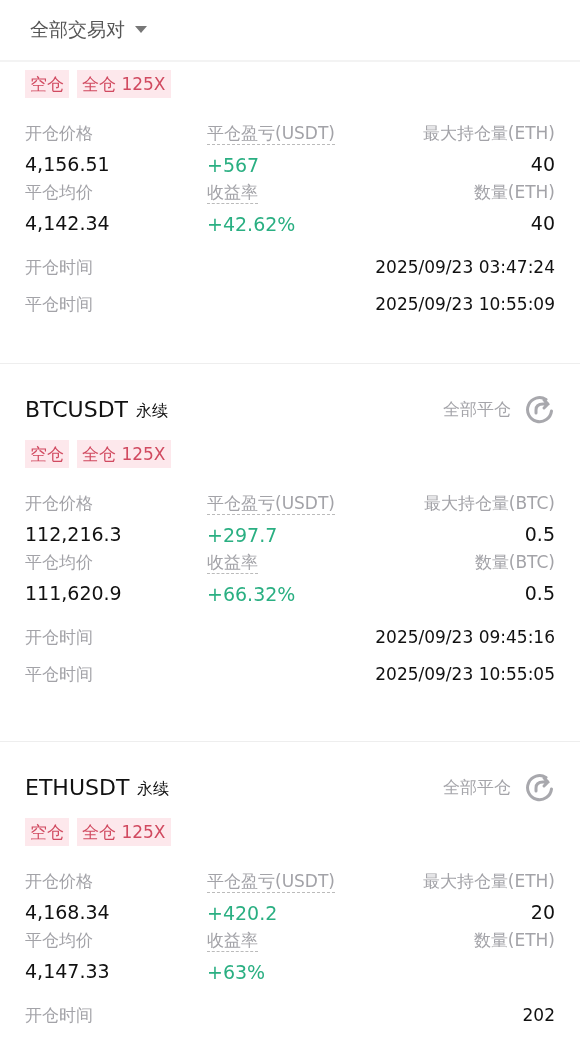 Image resolution: width=580 pixels, height=1063 pixels. I want to click on metric-value: +42.62%, so click(251, 224).